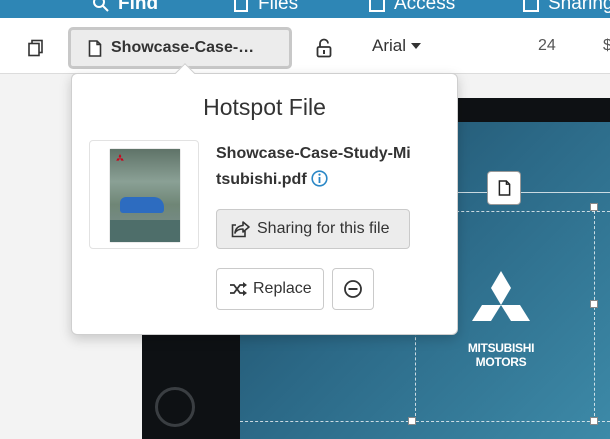  I want to click on nav-files: Files, so click(265, 7).